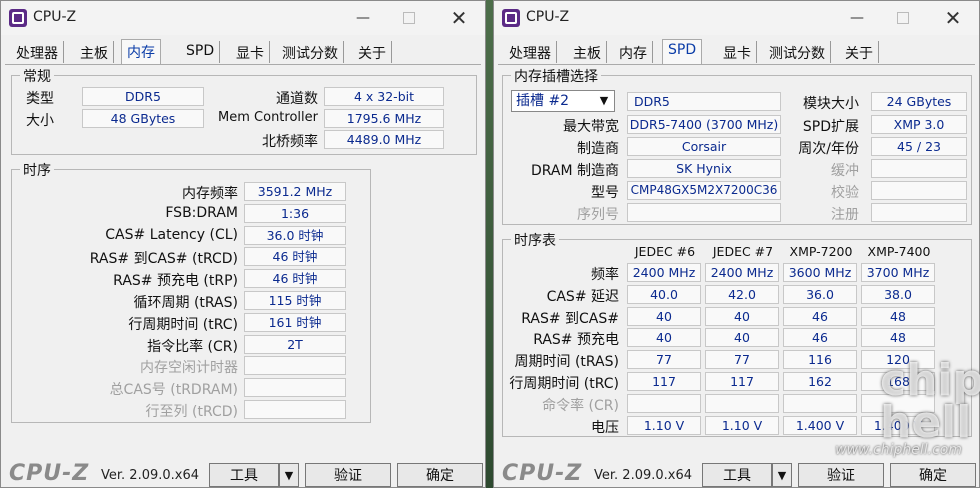  I want to click on timing-value: 36.0 时钟, so click(295, 235).